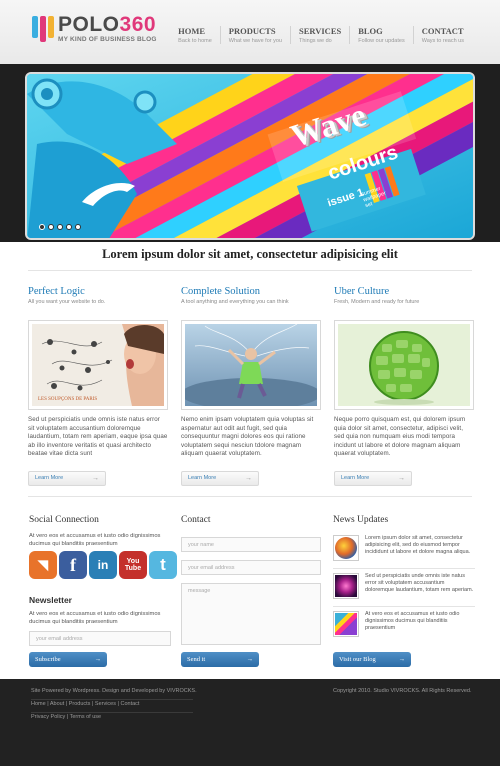 The width and height of the screenshot is (500, 766). I want to click on footer-legal-links: Privacy Policy | Terms of use, so click(66, 717).